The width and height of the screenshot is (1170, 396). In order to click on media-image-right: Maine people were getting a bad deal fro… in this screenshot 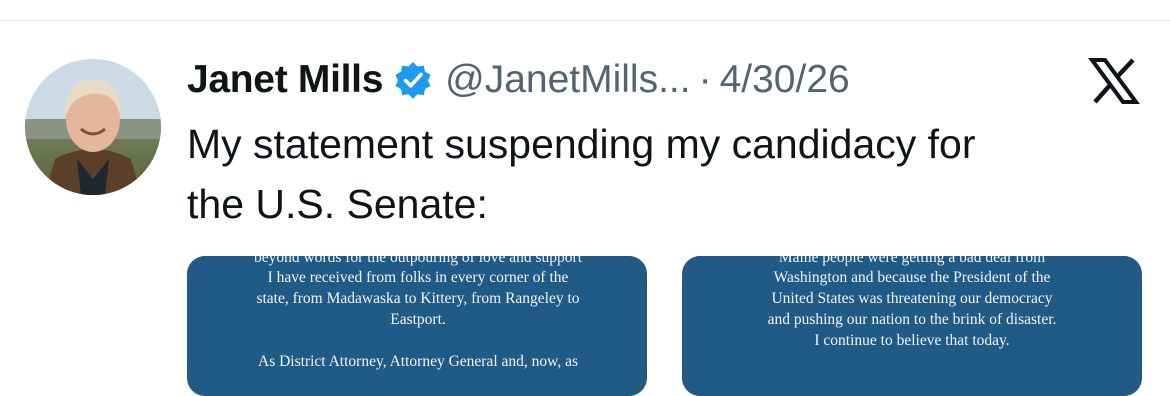, I will do `click(912, 326)`.